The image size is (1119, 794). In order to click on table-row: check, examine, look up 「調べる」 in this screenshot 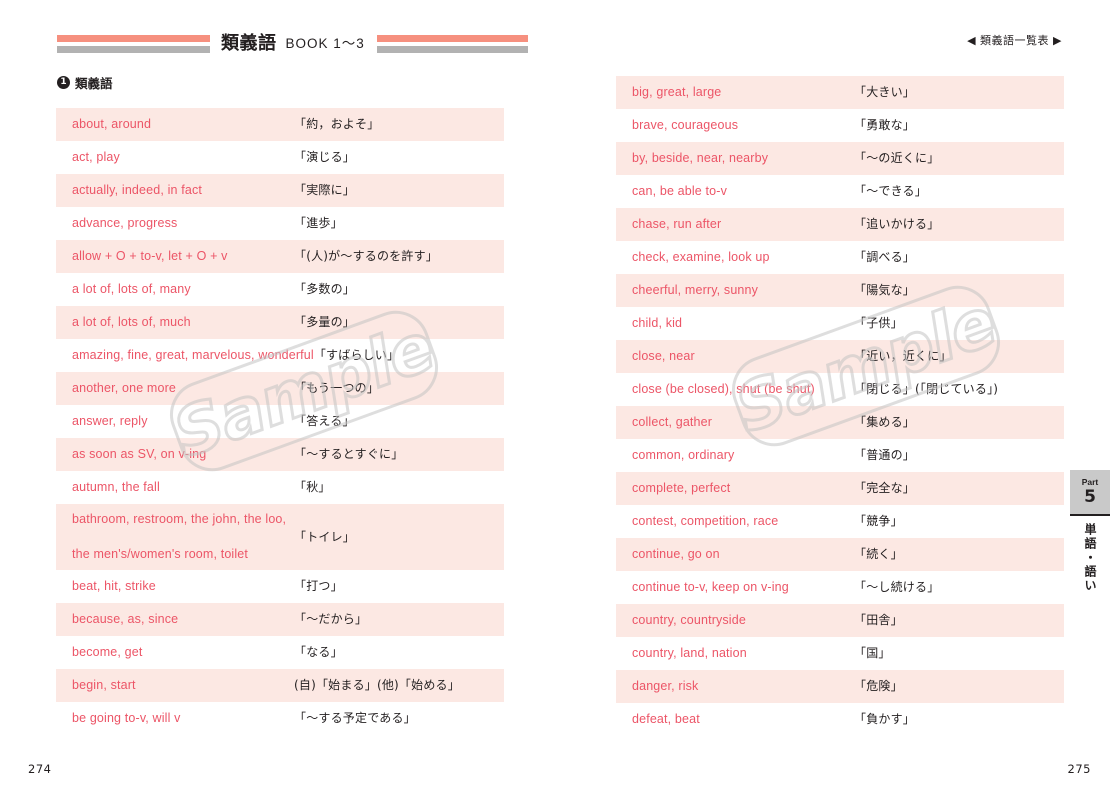, I will do `click(840, 257)`.